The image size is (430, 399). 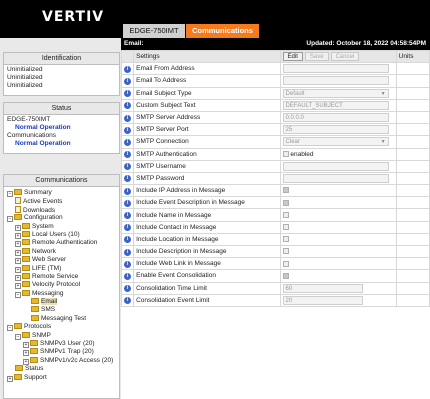 I want to click on tab-communications: Communications, so click(x=222, y=31).